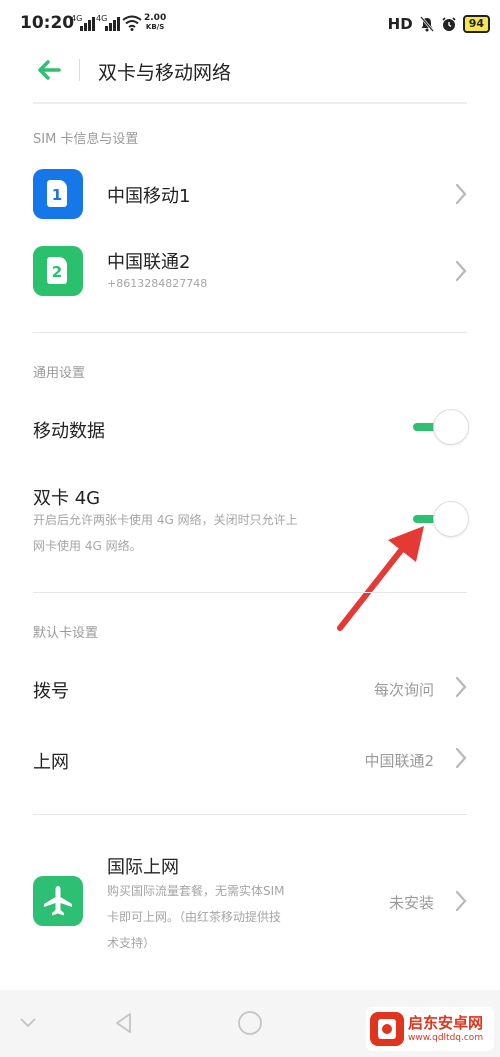  Describe the element at coordinates (387, 1029) in the screenshot. I see `watermark-logo-icon` at that location.